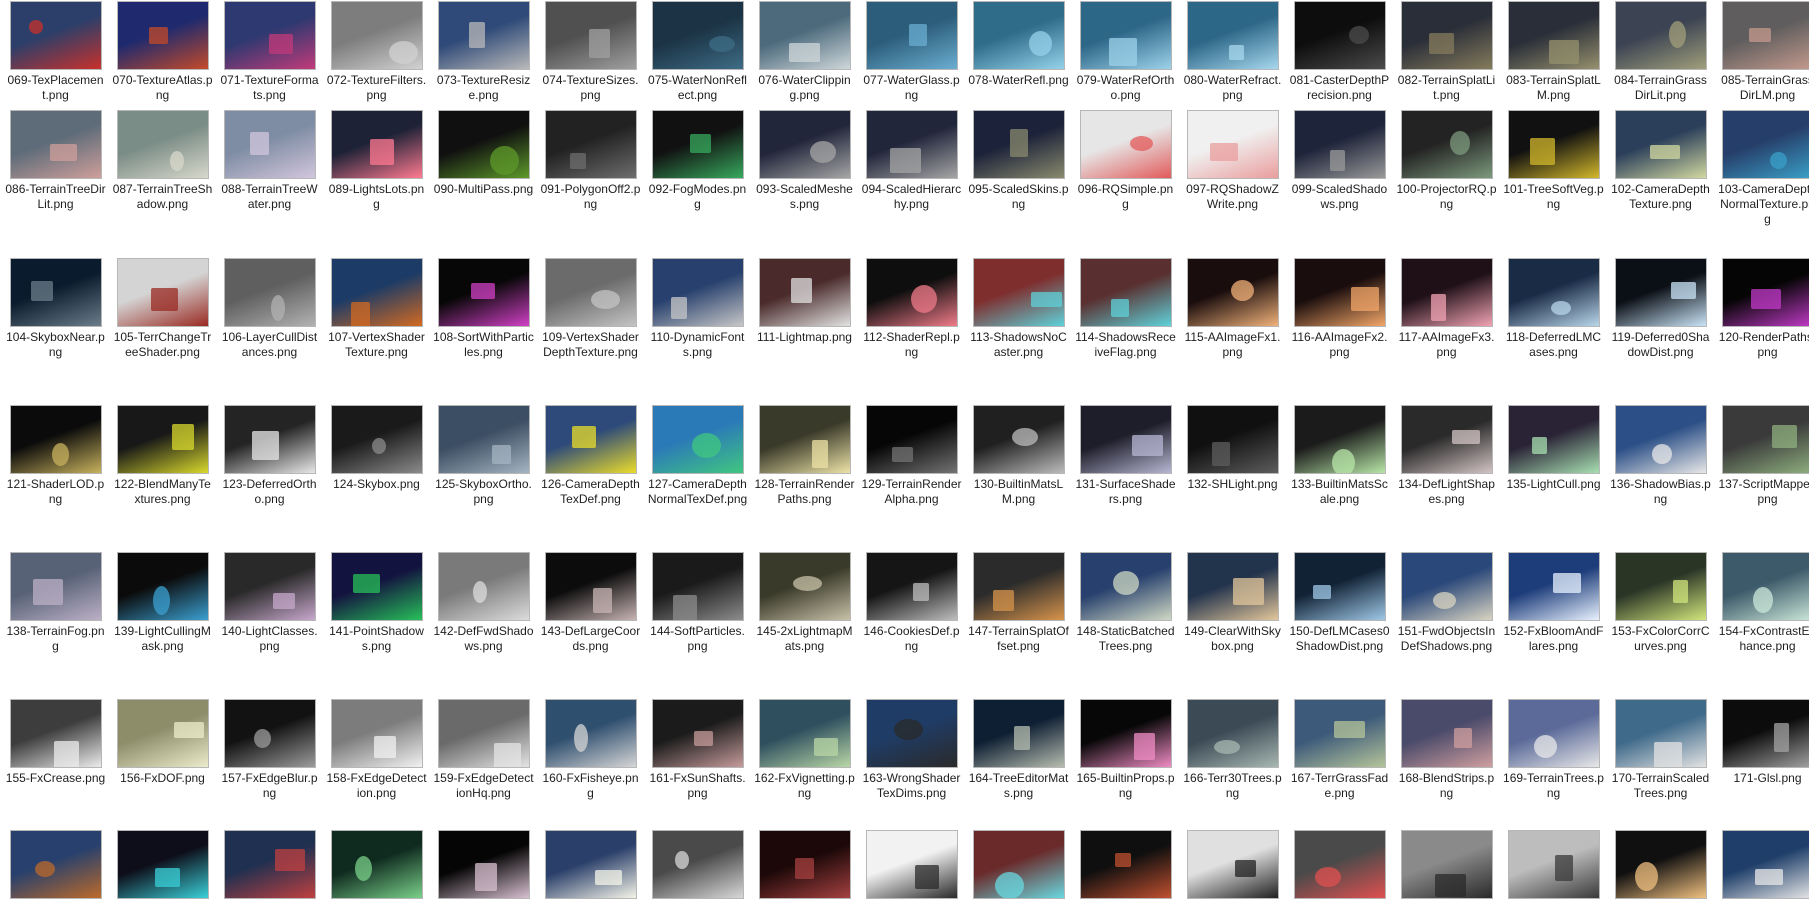 This screenshot has height=902, width=1809. What do you see at coordinates (697, 603) in the screenshot?
I see `file-thumbnail: 144-SoftParticles.png` at bounding box center [697, 603].